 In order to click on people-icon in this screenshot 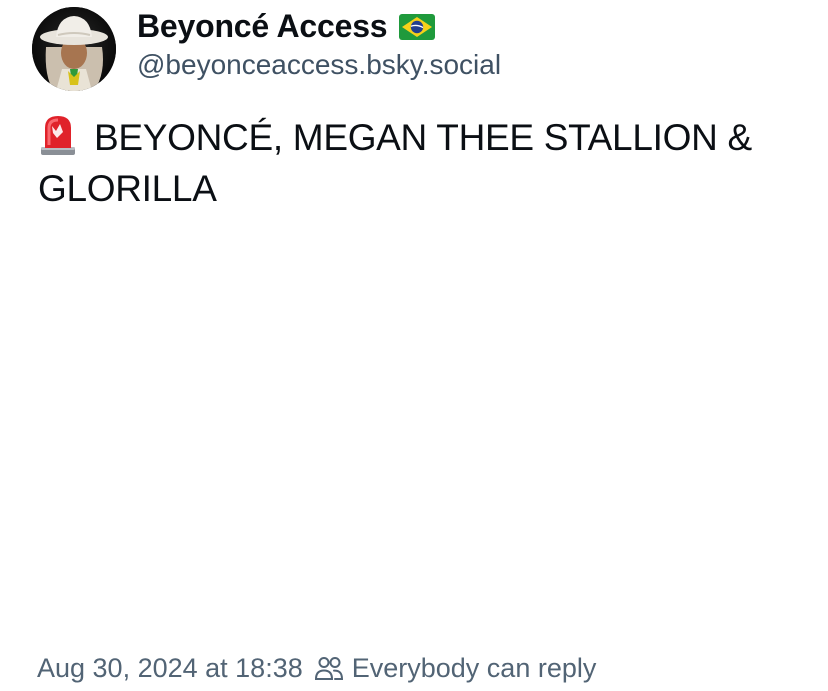, I will do `click(329, 668)`.